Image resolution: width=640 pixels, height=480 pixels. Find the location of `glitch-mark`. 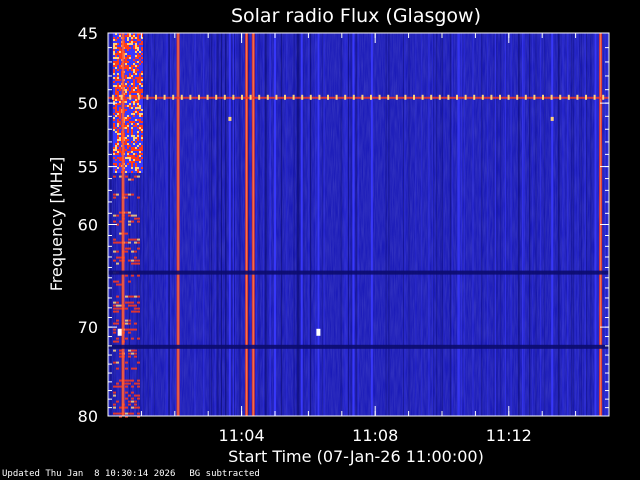

glitch-mark is located at coordinates (318, 332).